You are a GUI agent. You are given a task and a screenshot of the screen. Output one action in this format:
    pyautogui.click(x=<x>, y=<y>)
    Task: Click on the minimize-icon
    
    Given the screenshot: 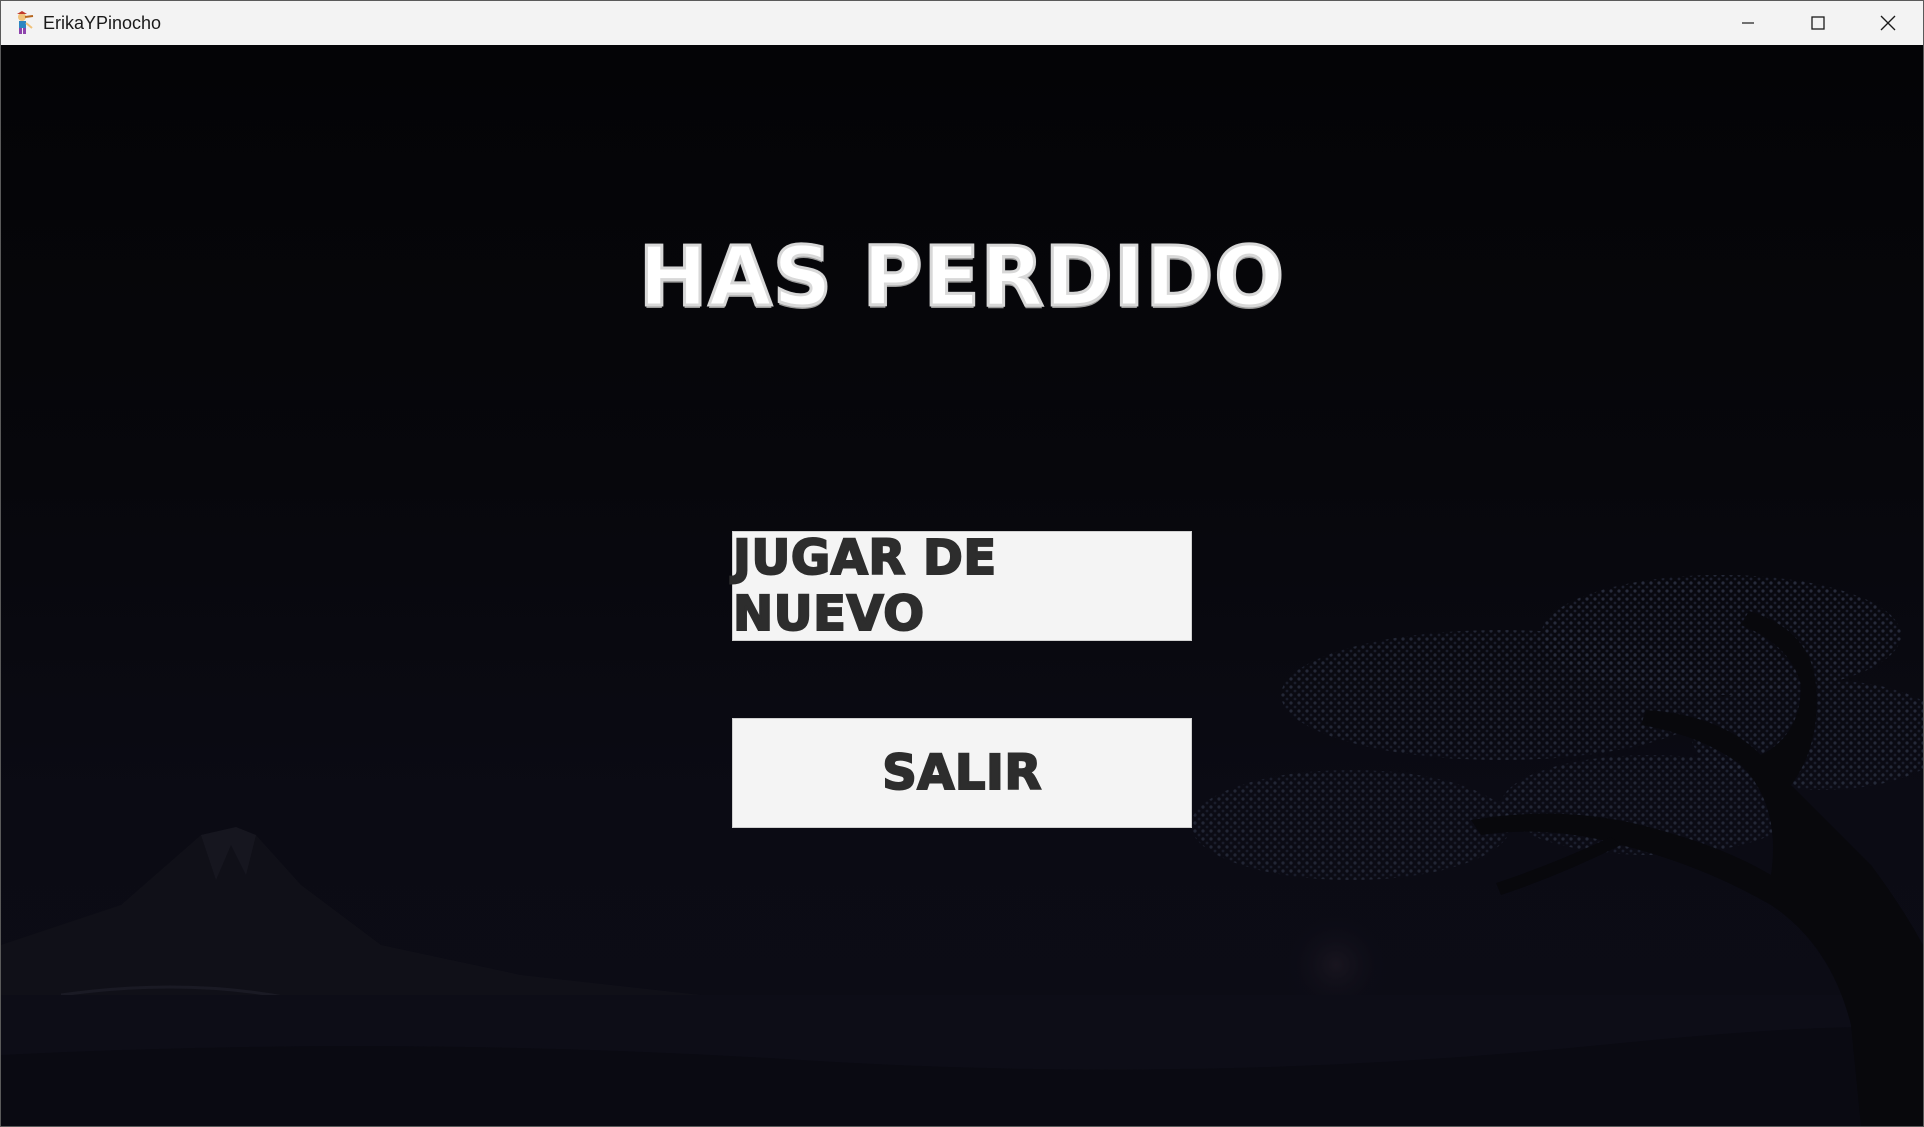 What is the action you would take?
    pyautogui.click(x=1748, y=23)
    